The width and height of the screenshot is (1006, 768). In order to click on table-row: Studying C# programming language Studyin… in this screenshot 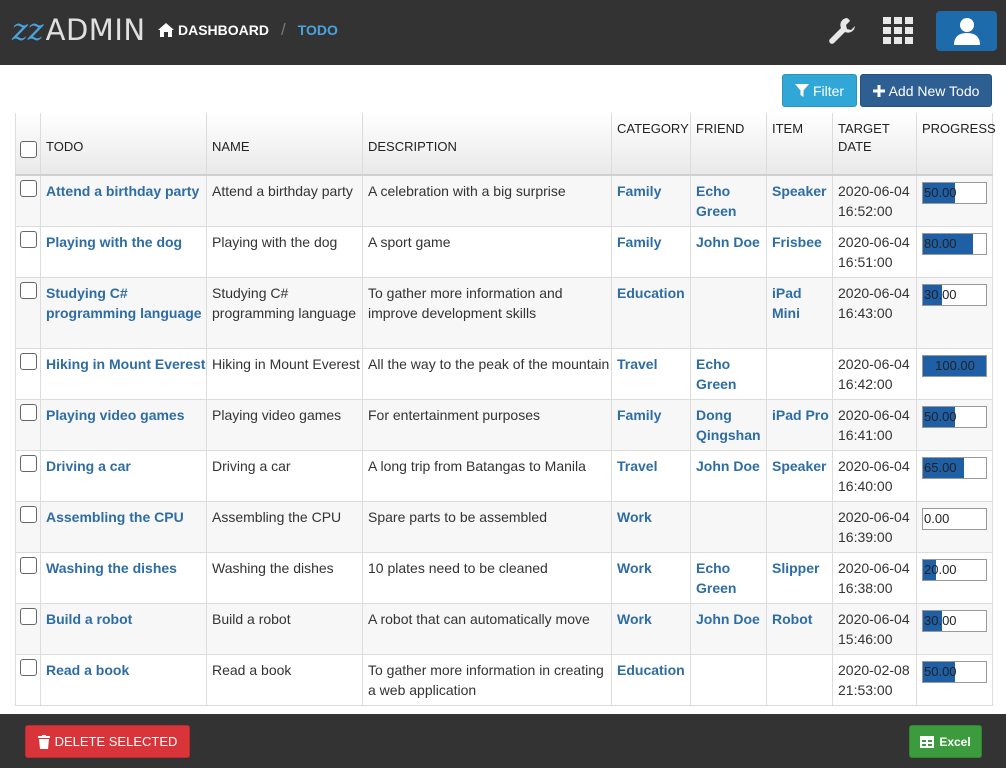, I will do `click(504, 313)`.